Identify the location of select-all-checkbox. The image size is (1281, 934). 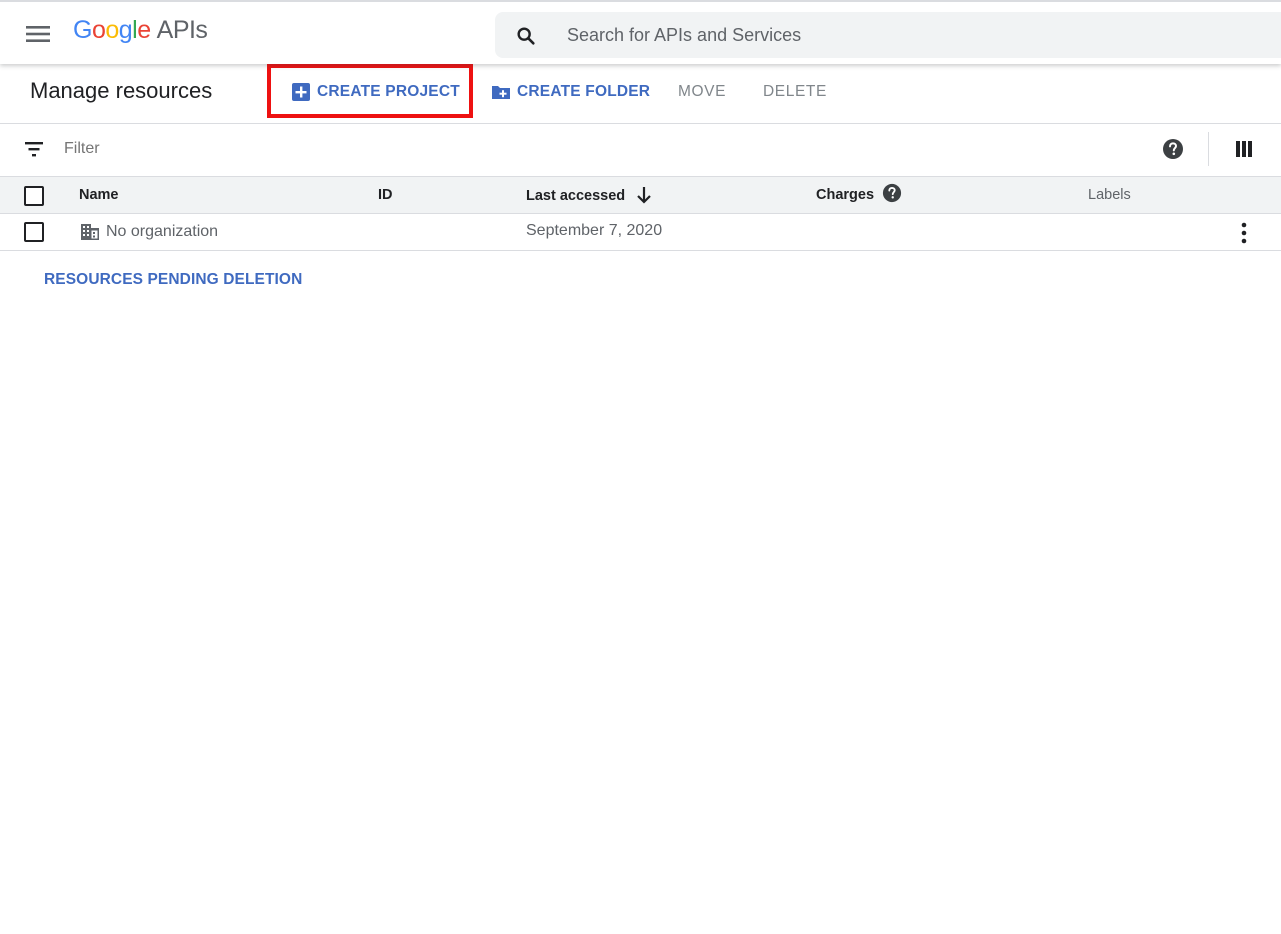
(34, 196).